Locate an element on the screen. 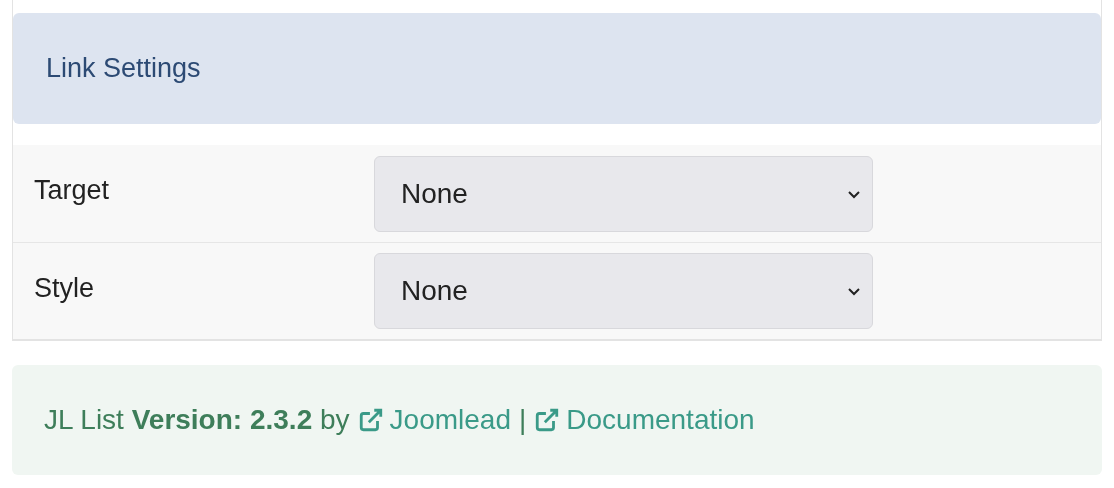  field-label: Target is located at coordinates (72, 191).